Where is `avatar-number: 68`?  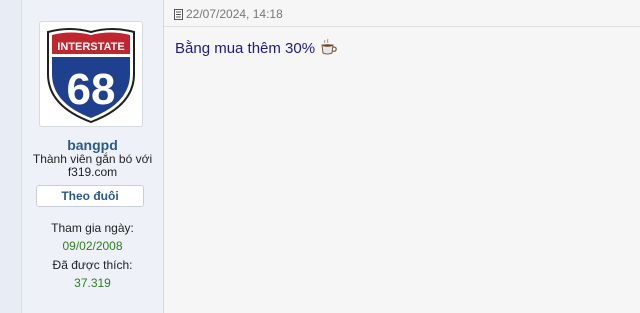 avatar-number: 68 is located at coordinates (91, 89).